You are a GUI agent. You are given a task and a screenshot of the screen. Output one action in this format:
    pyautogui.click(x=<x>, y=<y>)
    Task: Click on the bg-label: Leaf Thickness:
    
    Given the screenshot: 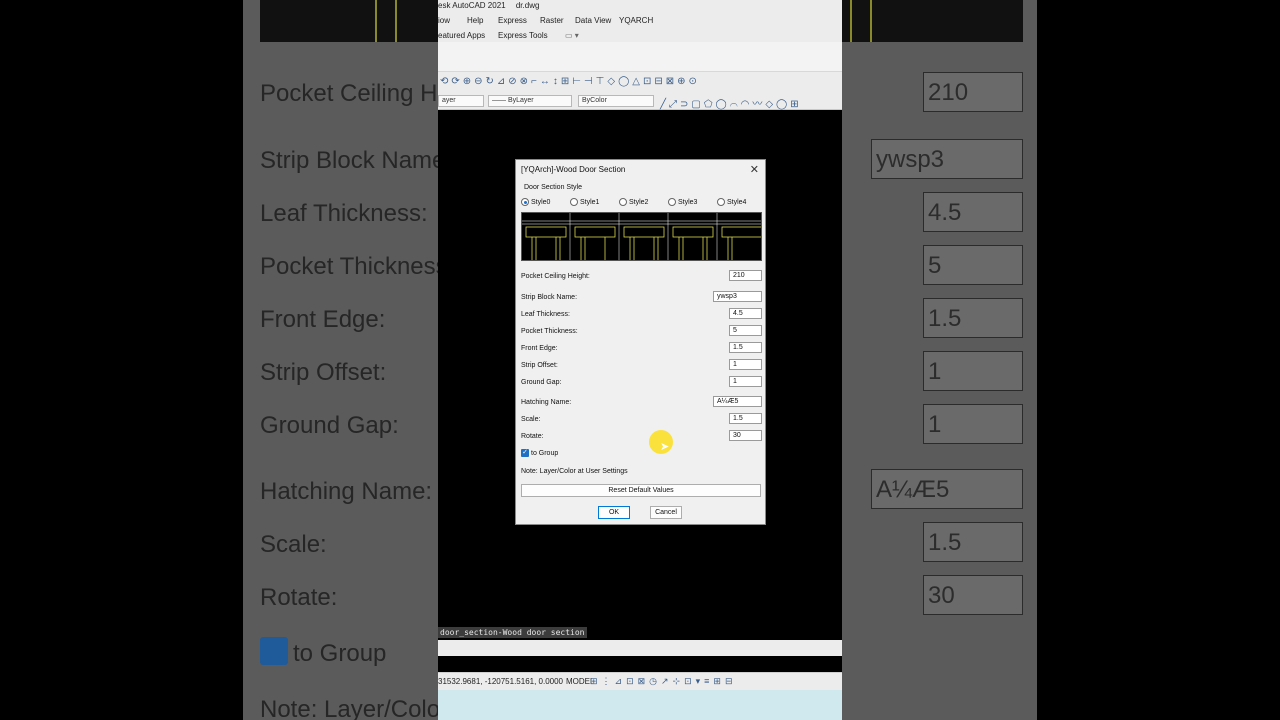 What is the action you would take?
    pyautogui.click(x=344, y=213)
    